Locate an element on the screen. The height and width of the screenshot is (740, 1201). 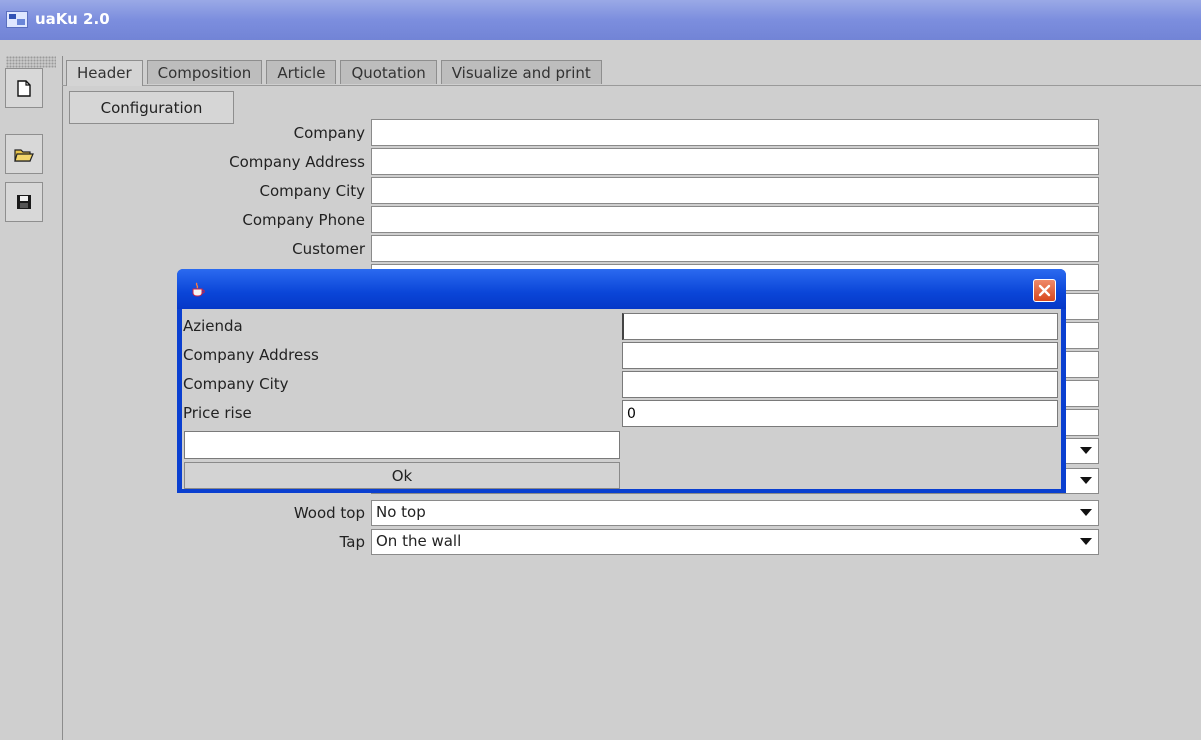
company-city-label: Company City is located at coordinates (312, 191).